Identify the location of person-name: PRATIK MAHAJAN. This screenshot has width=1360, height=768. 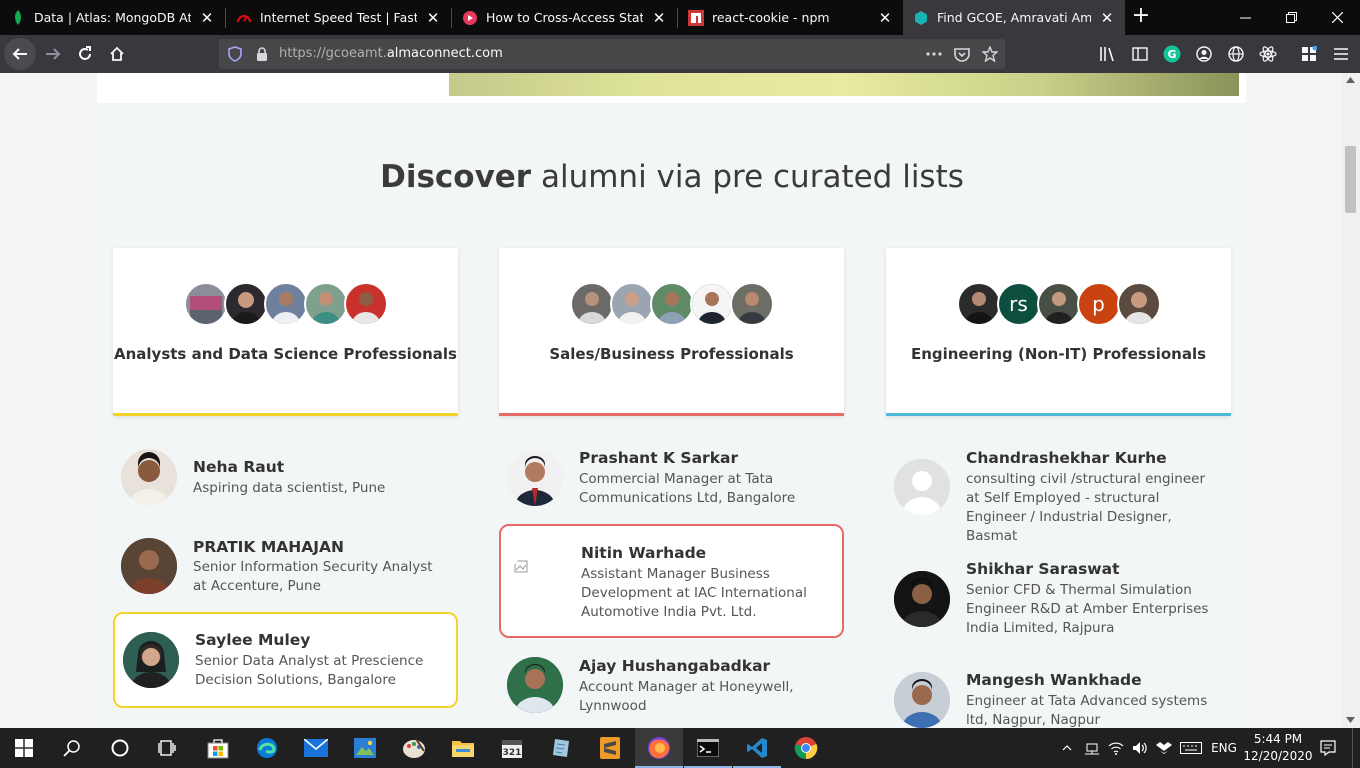
(268, 547).